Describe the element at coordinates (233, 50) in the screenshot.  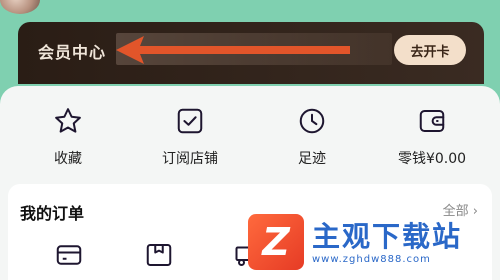
I see `annotation-arrow-icon` at that location.